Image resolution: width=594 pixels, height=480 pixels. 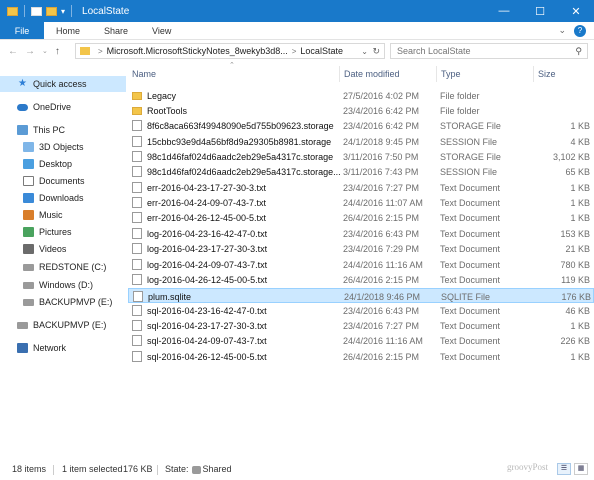 What do you see at coordinates (391, 74) in the screenshot?
I see `column-header-date: Date modified` at bounding box center [391, 74].